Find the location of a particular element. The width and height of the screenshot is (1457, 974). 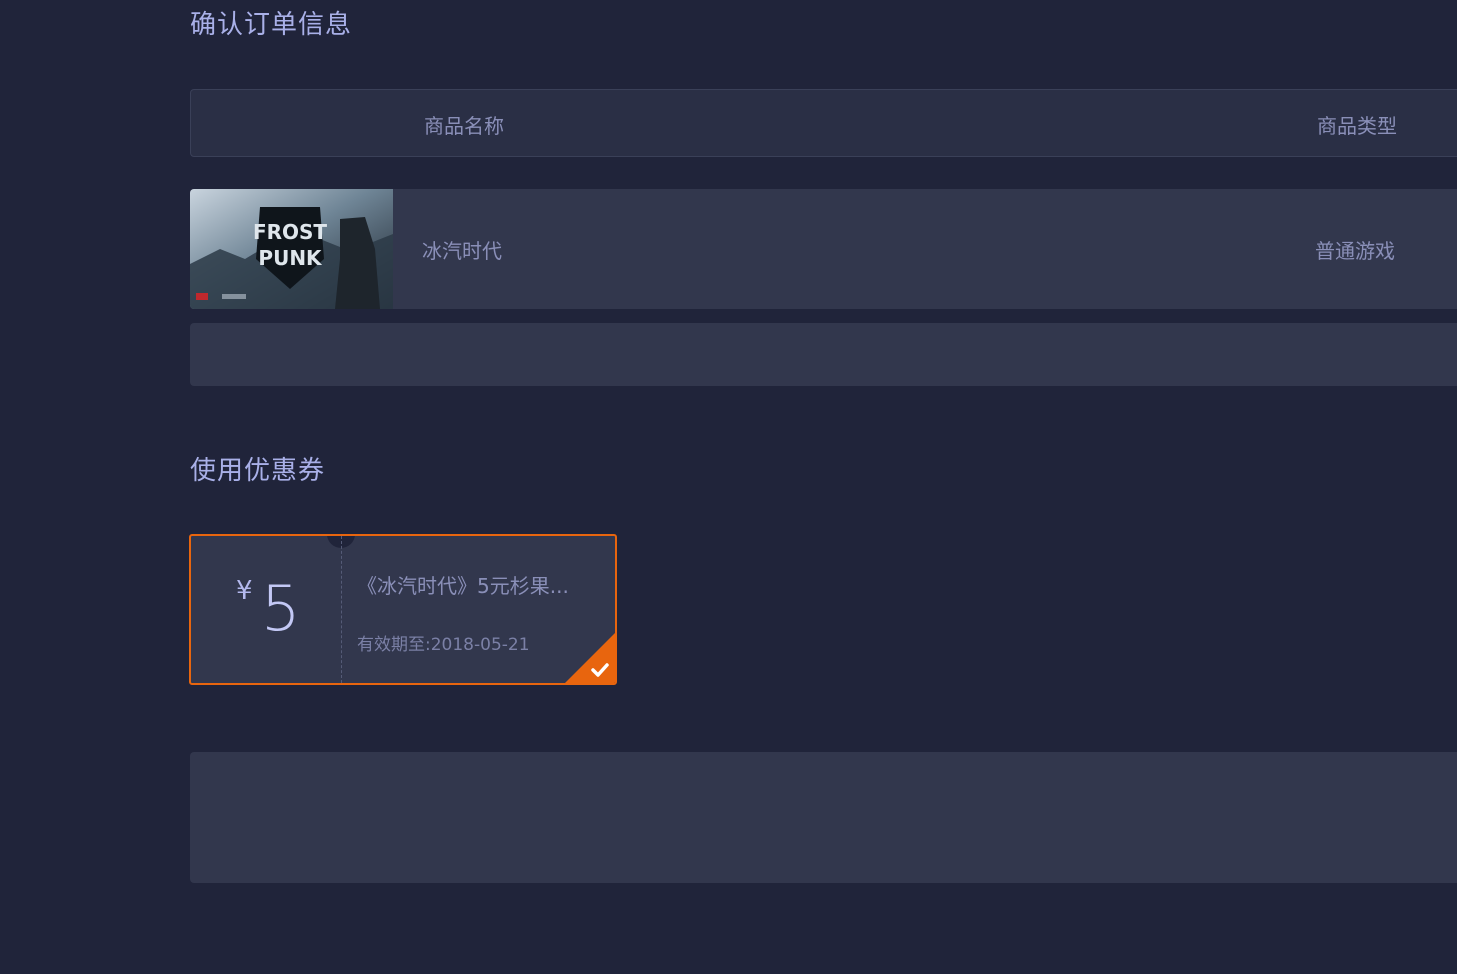

payment-summary-box is located at coordinates (823, 817).